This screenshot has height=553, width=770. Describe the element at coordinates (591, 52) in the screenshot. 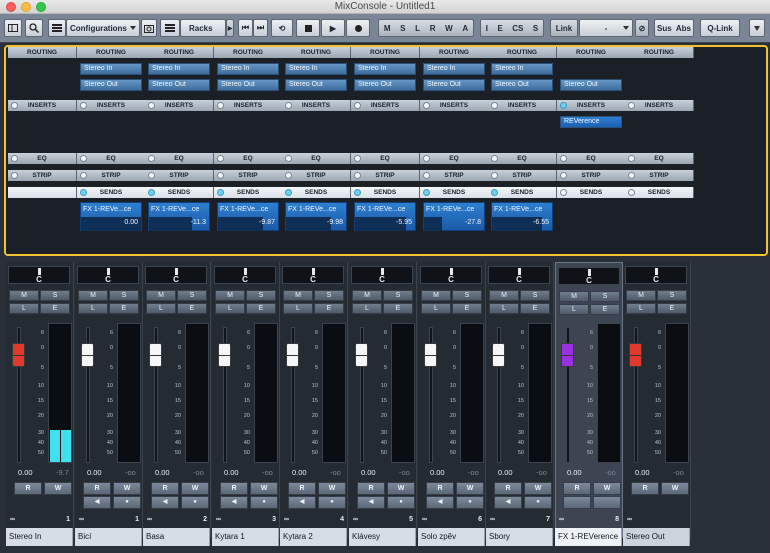

I see `routing-header-9: ROUTING` at that location.